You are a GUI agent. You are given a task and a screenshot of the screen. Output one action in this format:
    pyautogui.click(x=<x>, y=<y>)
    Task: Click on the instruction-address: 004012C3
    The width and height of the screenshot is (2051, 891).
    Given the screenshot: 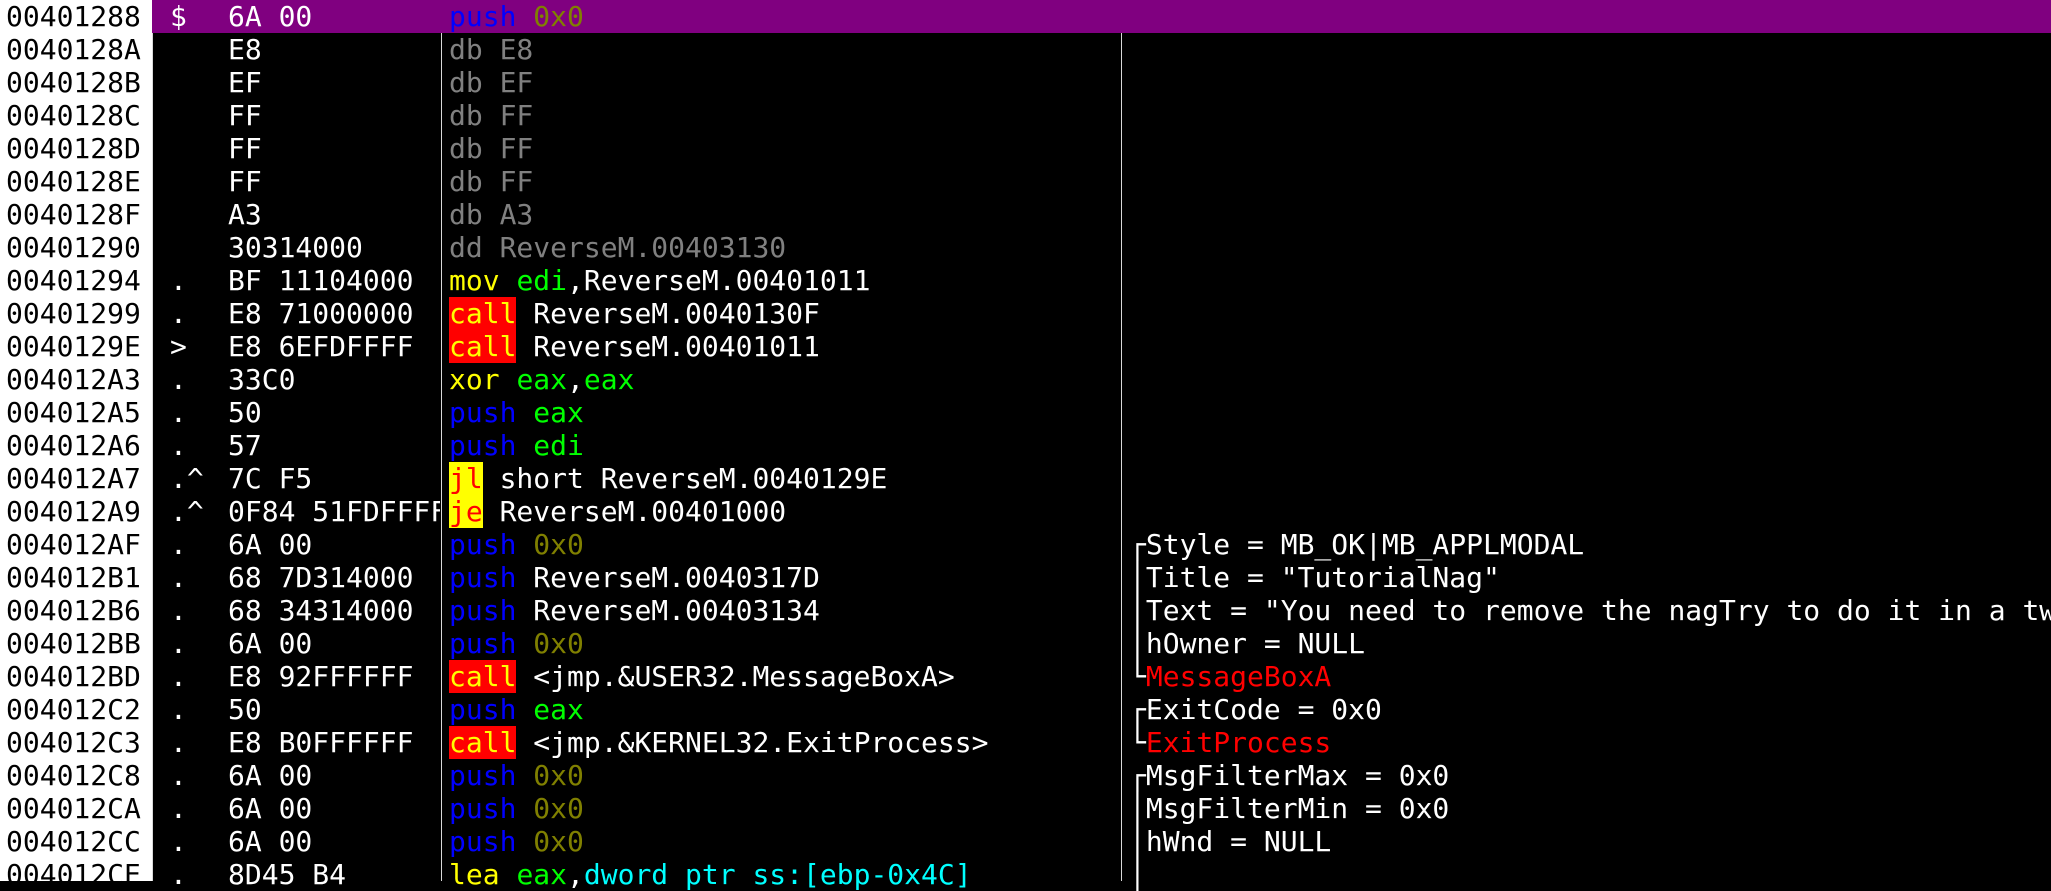 What is the action you would take?
    pyautogui.click(x=73, y=742)
    